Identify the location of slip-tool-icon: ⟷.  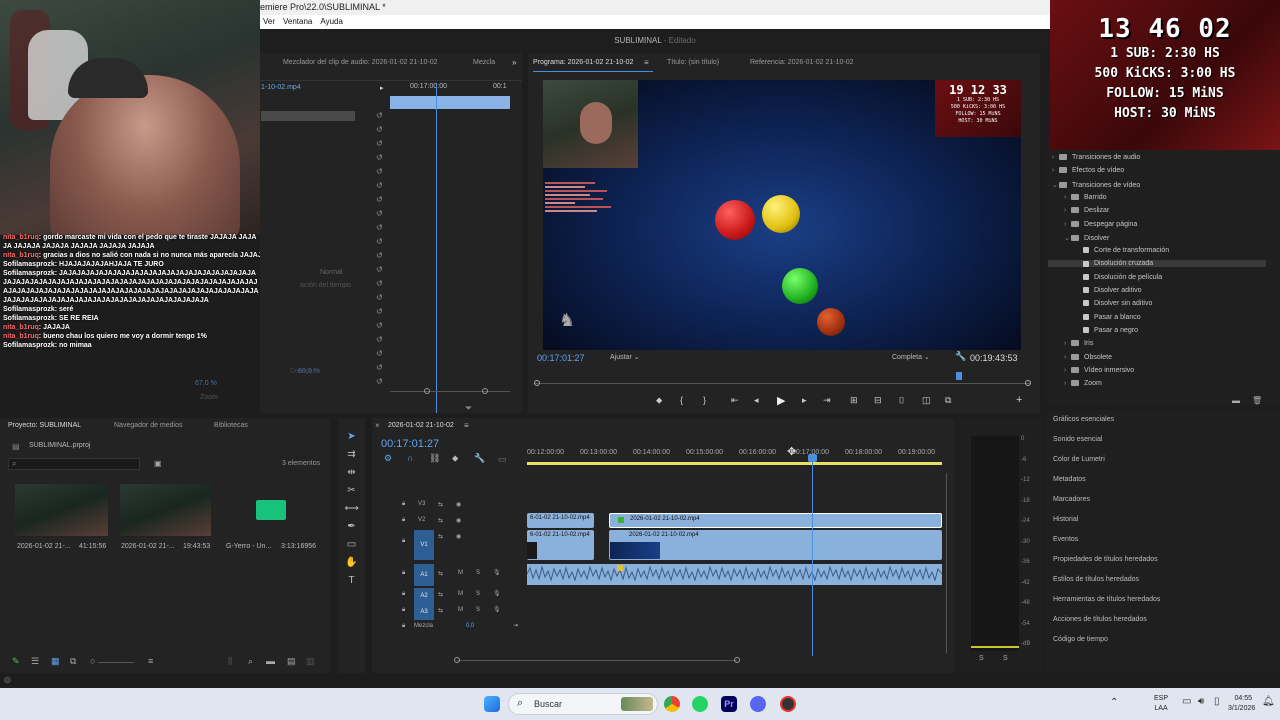
(352, 509).